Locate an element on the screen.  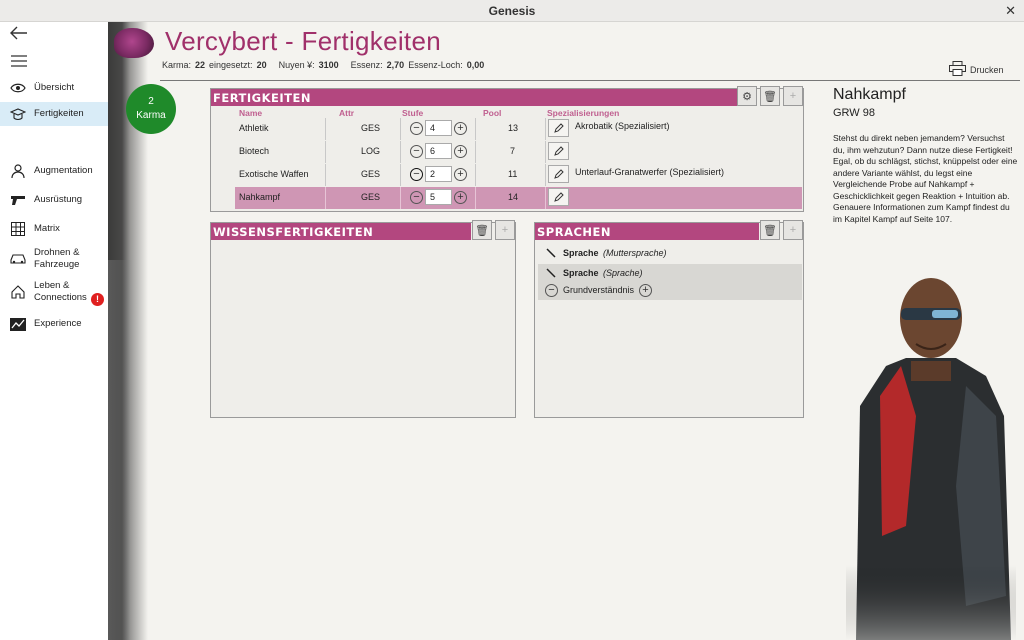
knowledge-panel-header: Wissensfertigkeiten is located at coordinates (341, 231).